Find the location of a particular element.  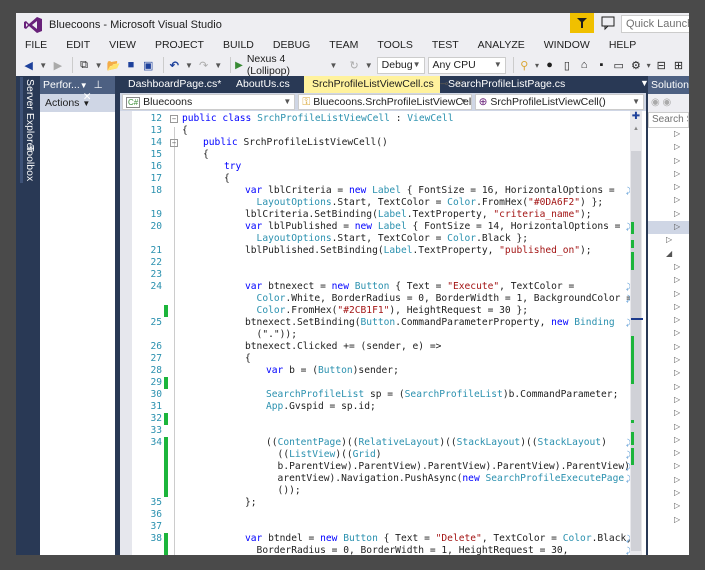

tab-aboutuscs: AboutUs.cs is located at coordinates (266, 84).